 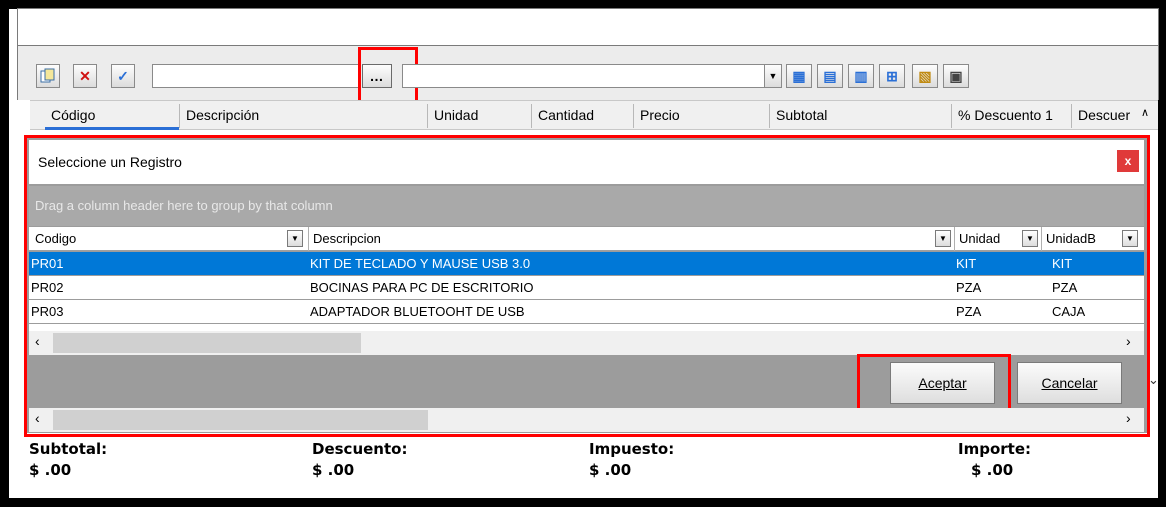 I want to click on grid-row-icon: ▤, so click(x=830, y=75).